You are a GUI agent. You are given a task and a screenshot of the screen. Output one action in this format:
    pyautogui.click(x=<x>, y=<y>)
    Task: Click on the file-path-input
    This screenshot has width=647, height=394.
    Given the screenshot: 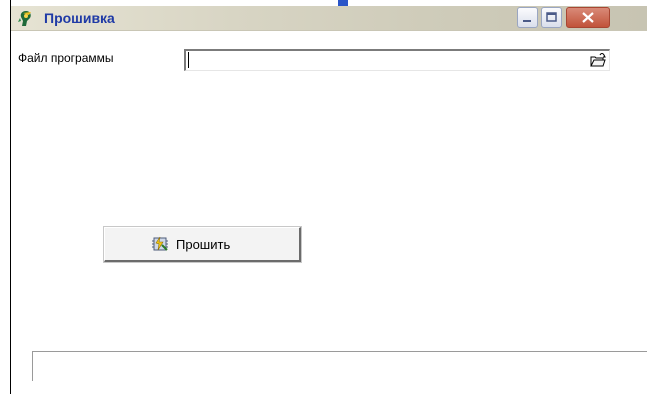 What is the action you would take?
    pyautogui.click(x=378, y=60)
    